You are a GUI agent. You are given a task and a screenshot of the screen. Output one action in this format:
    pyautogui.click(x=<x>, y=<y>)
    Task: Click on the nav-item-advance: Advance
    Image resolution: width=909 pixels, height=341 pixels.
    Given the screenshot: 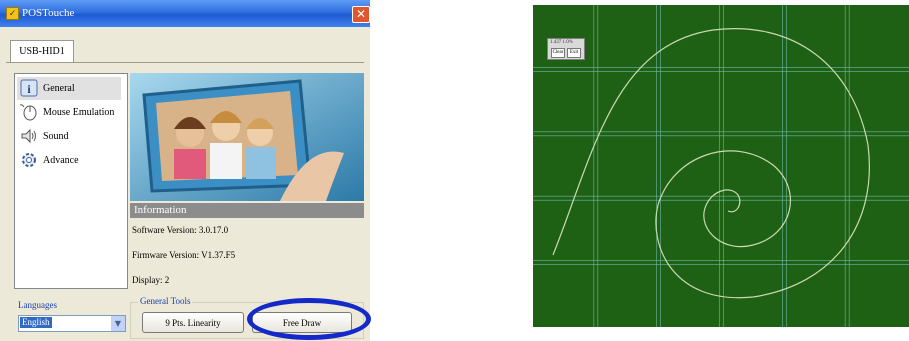 What is the action you would take?
    pyautogui.click(x=69, y=160)
    